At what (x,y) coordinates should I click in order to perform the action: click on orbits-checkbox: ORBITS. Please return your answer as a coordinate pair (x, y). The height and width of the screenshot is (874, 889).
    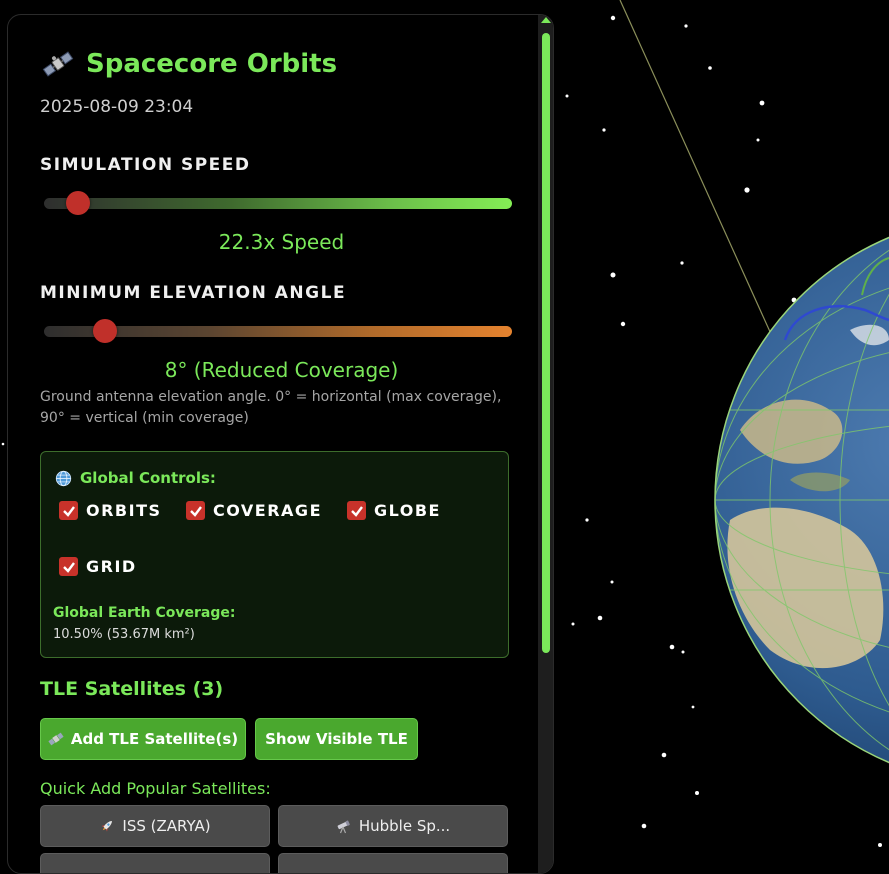
    Looking at the image, I should click on (110, 510).